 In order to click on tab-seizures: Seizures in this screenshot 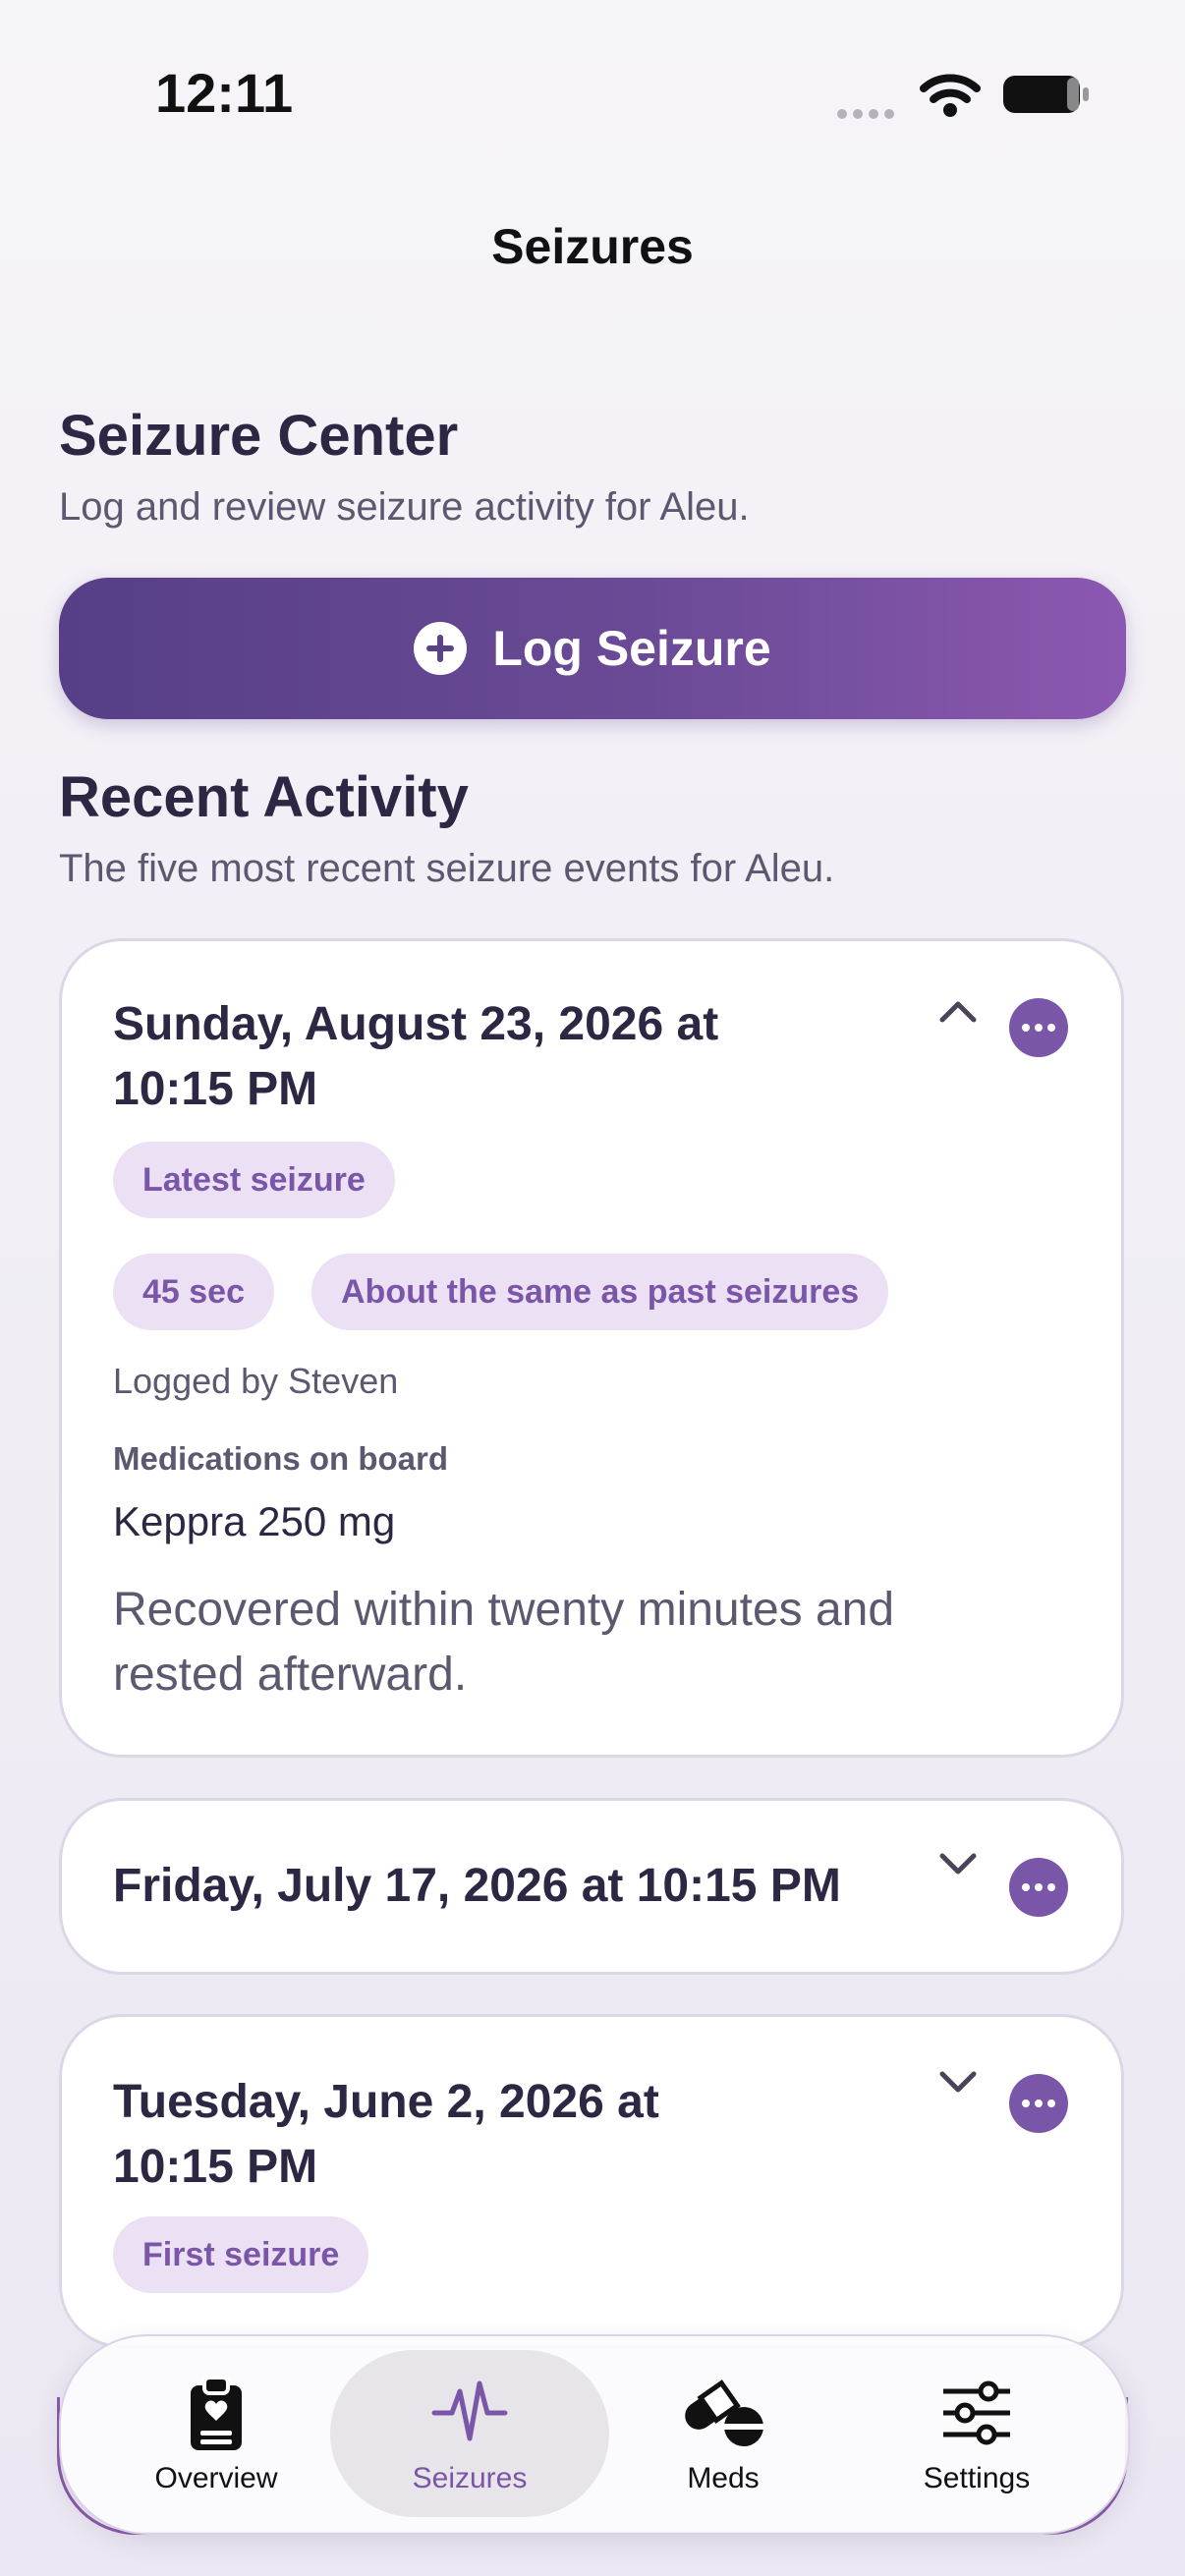, I will do `click(470, 2434)`.